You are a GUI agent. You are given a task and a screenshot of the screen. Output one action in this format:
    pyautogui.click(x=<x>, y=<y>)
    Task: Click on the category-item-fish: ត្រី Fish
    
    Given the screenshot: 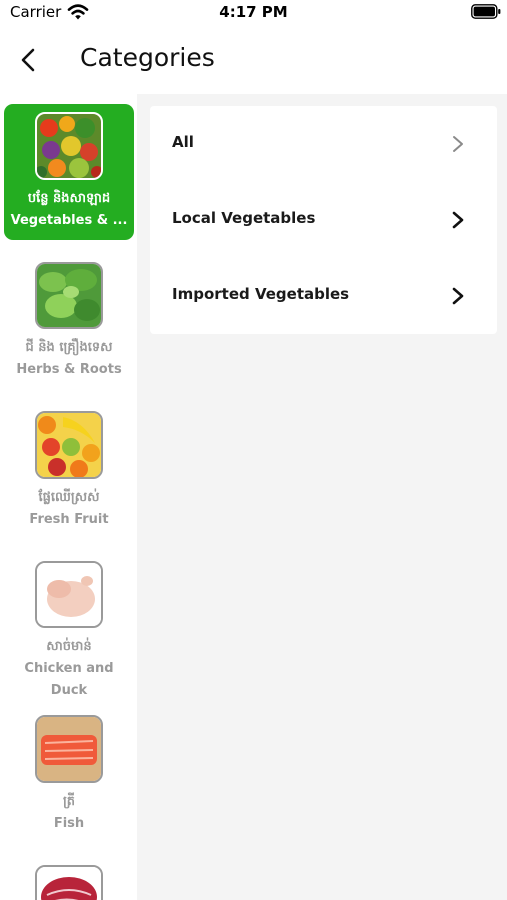 What is the action you would take?
    pyautogui.click(x=69, y=775)
    